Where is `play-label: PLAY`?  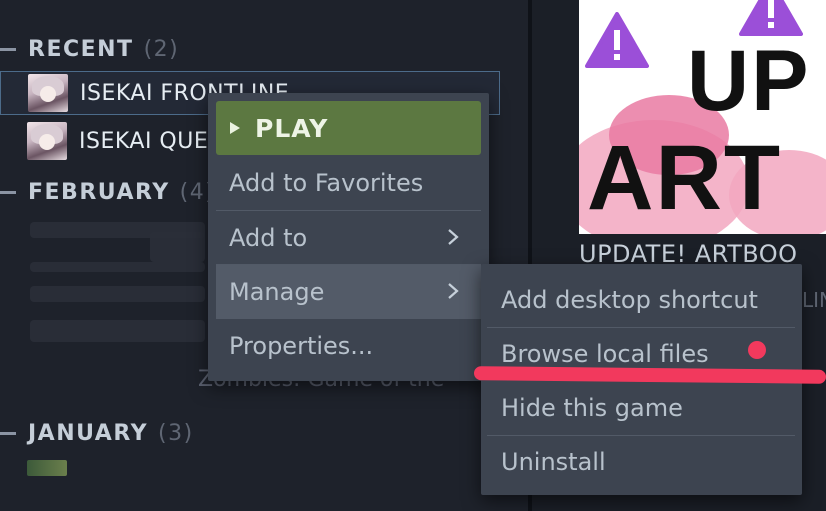
play-label: PLAY is located at coordinates (292, 128).